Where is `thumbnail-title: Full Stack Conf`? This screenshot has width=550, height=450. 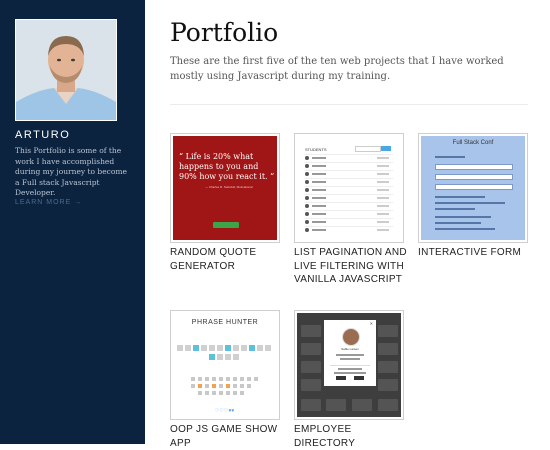 thumbnail-title: Full Stack Conf is located at coordinates (473, 143).